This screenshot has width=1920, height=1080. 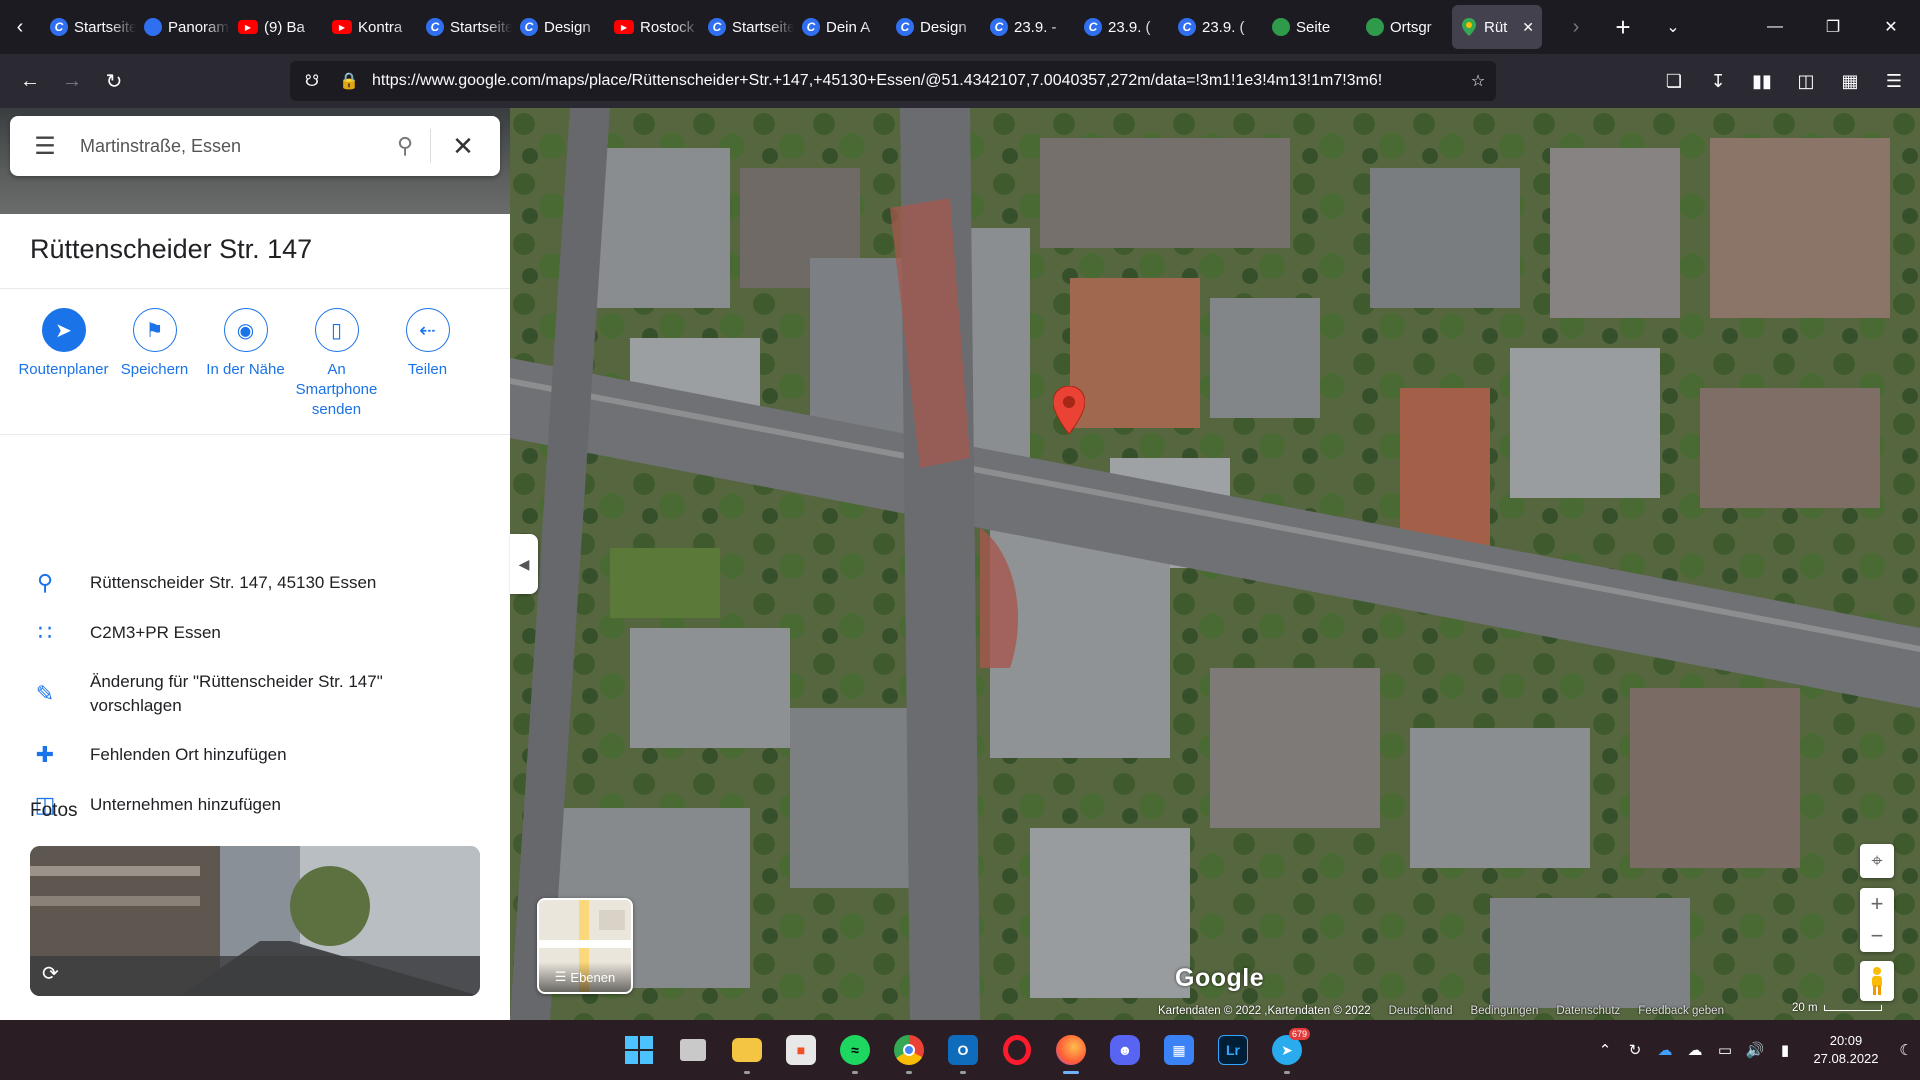 What do you see at coordinates (349, 81) in the screenshot?
I see `lock-icon: 🔒` at bounding box center [349, 81].